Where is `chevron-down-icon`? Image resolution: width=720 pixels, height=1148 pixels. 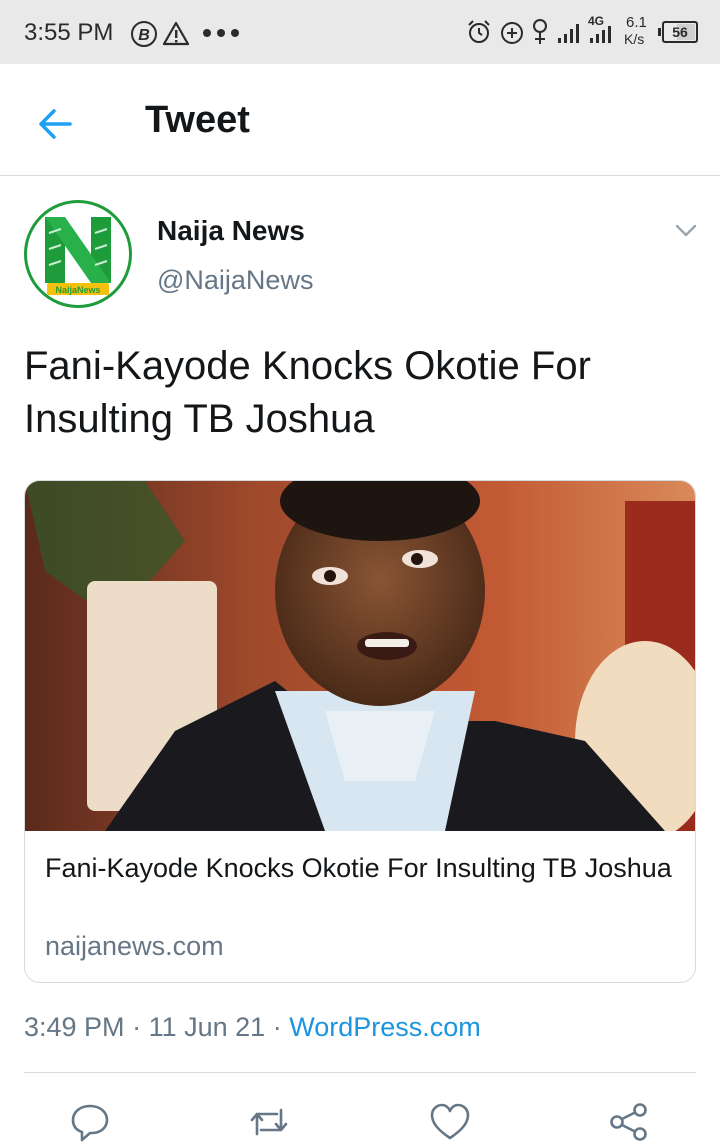 chevron-down-icon is located at coordinates (686, 230).